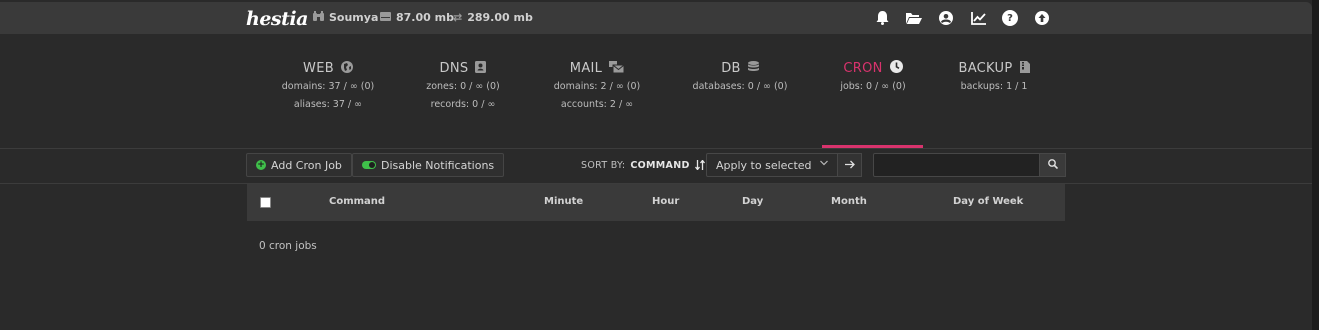 The height and width of the screenshot is (330, 1319). Describe the element at coordinates (666, 201) in the screenshot. I see `column-hour: Hour` at that location.